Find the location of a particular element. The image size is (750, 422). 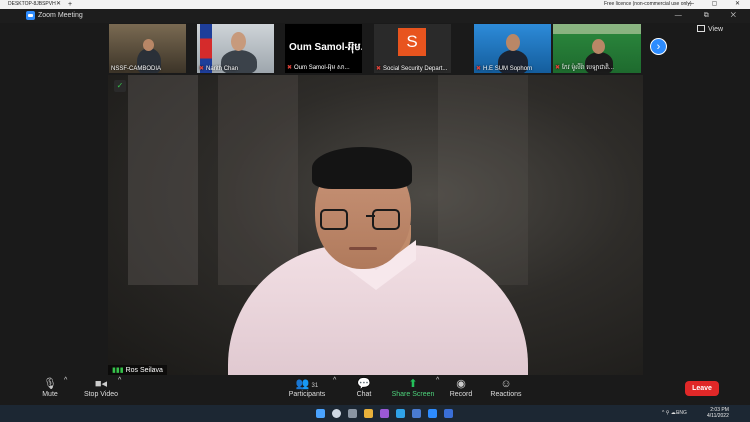

chat-button: 💬 Chat is located at coordinates (364, 387).